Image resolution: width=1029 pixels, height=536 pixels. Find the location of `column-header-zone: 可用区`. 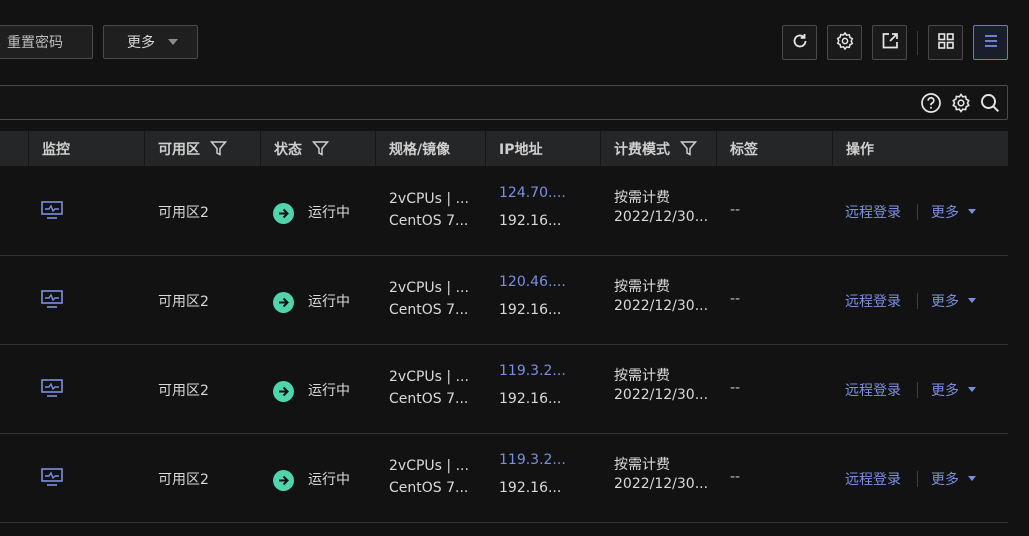

column-header-zone: 可用区 is located at coordinates (203, 148).